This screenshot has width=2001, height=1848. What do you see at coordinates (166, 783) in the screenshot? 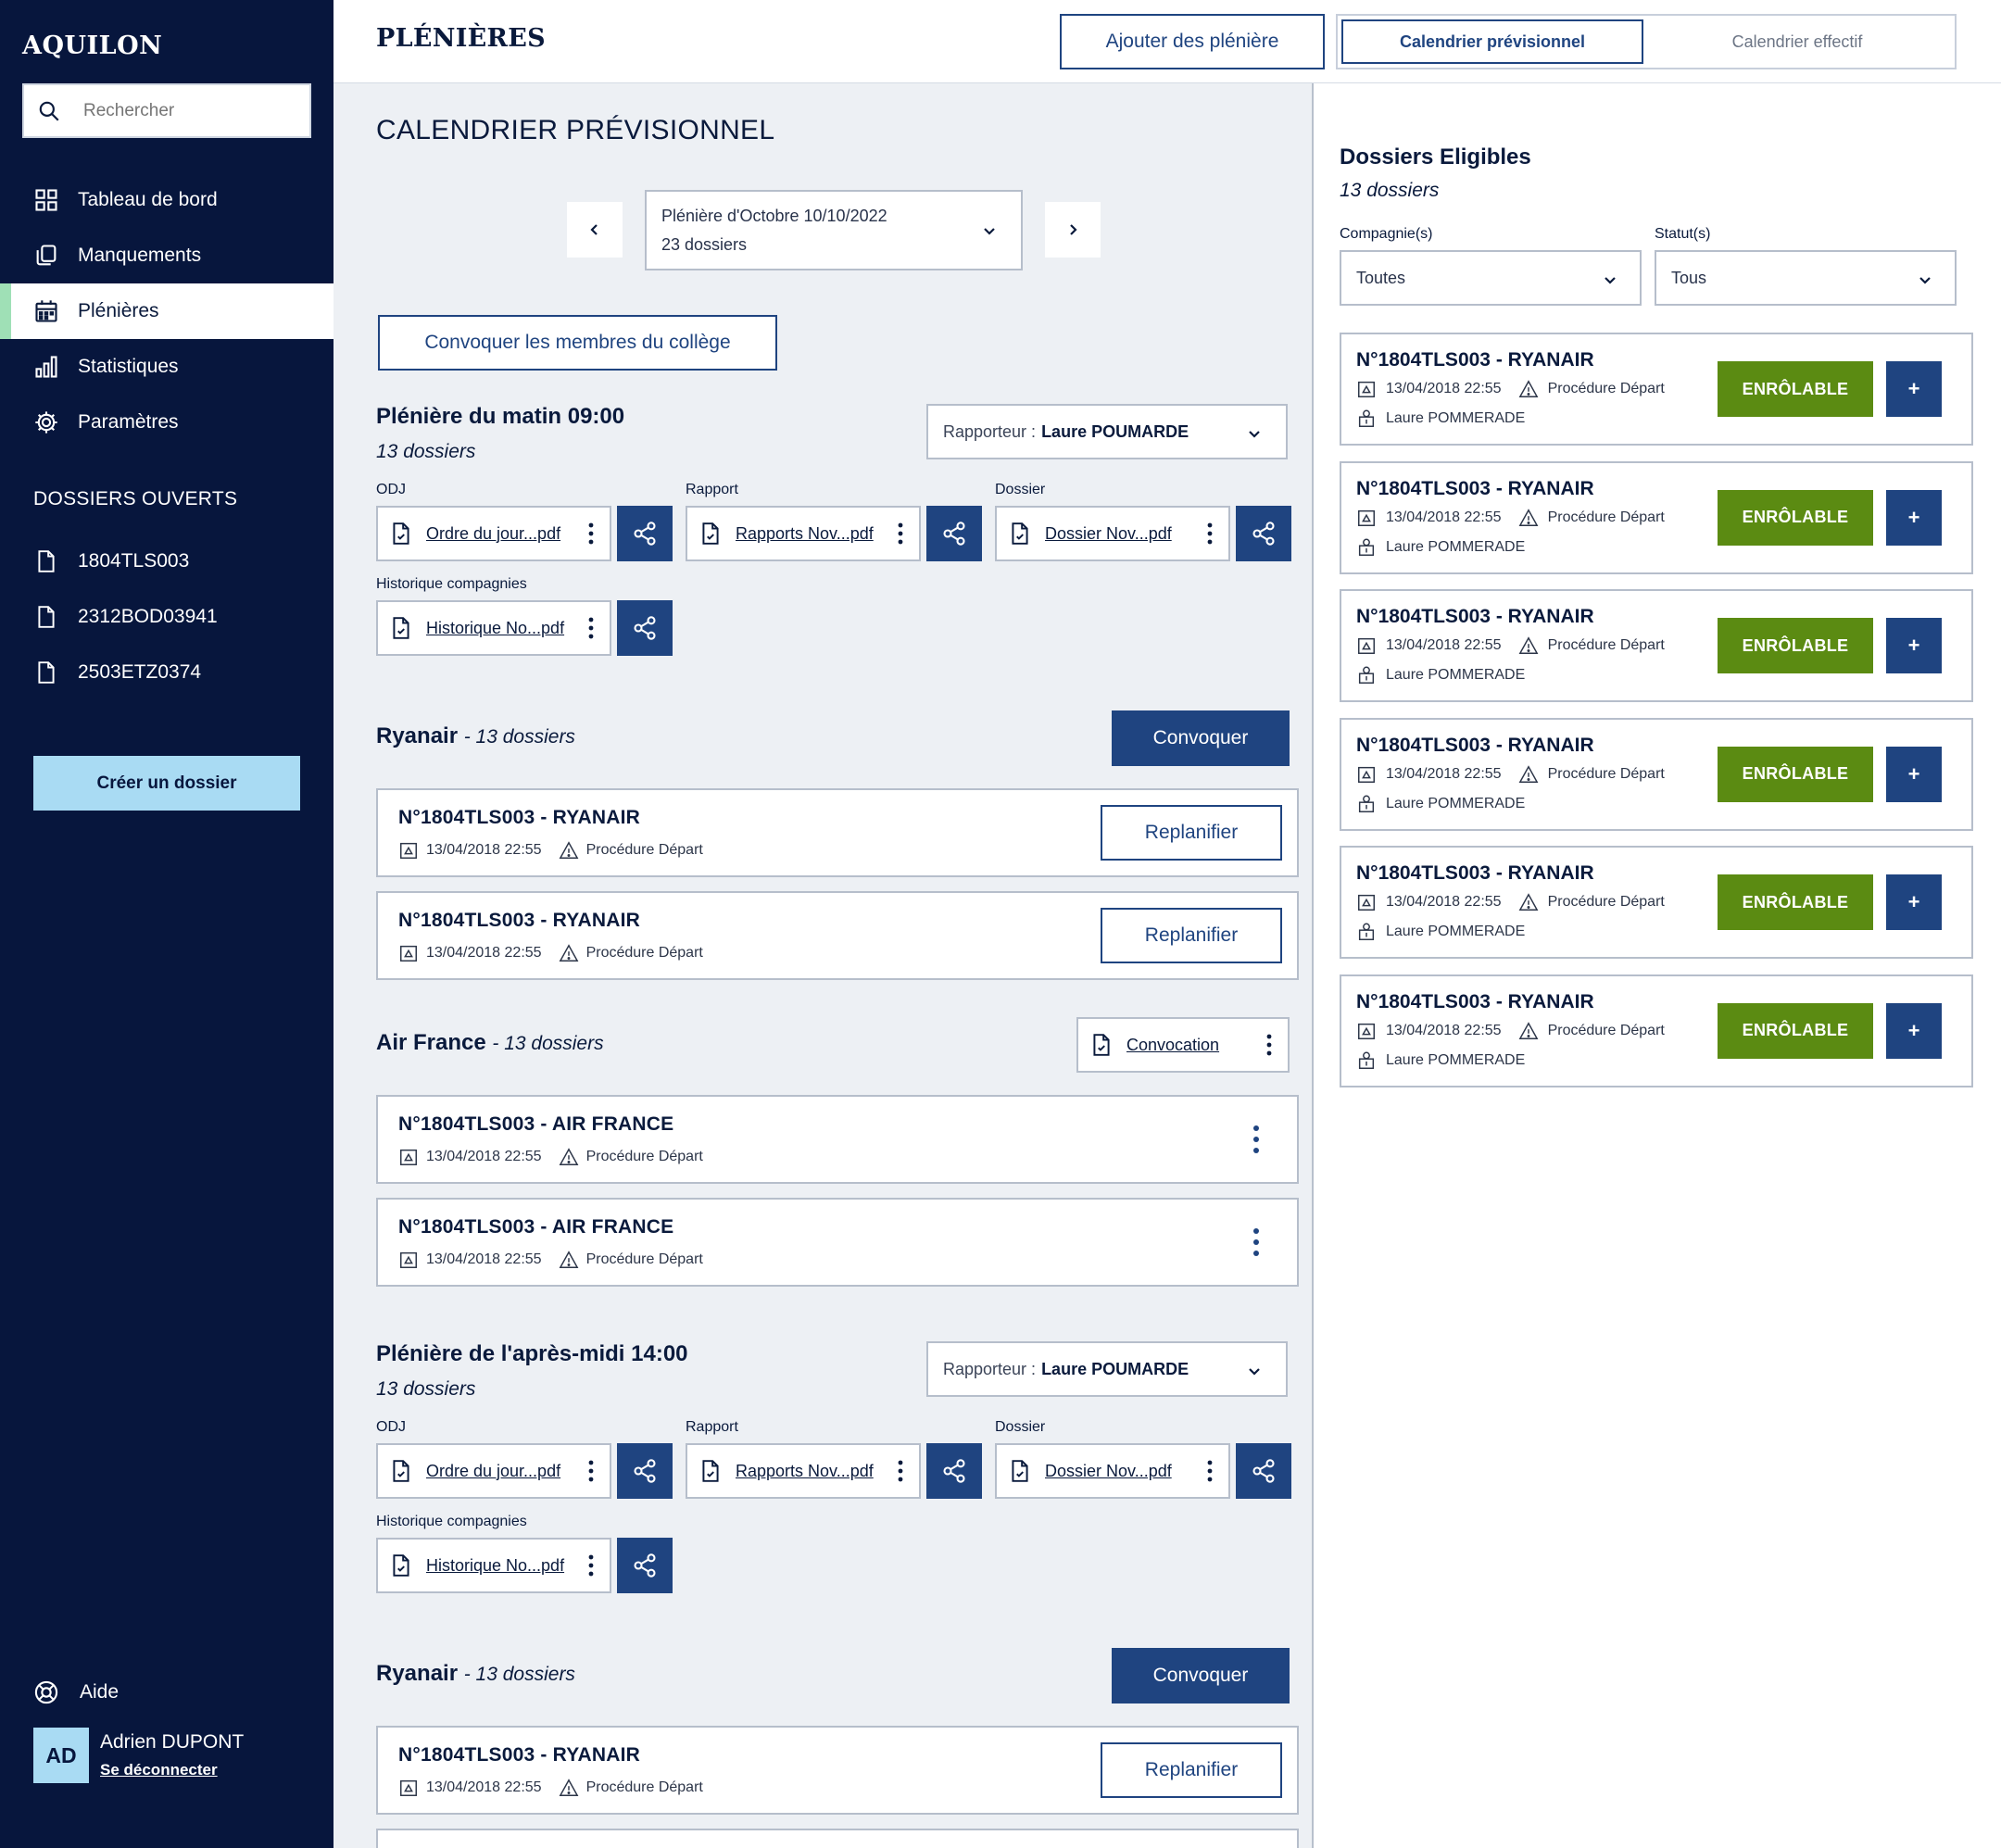
I see `create-file-button: Créer un dossier` at bounding box center [166, 783].